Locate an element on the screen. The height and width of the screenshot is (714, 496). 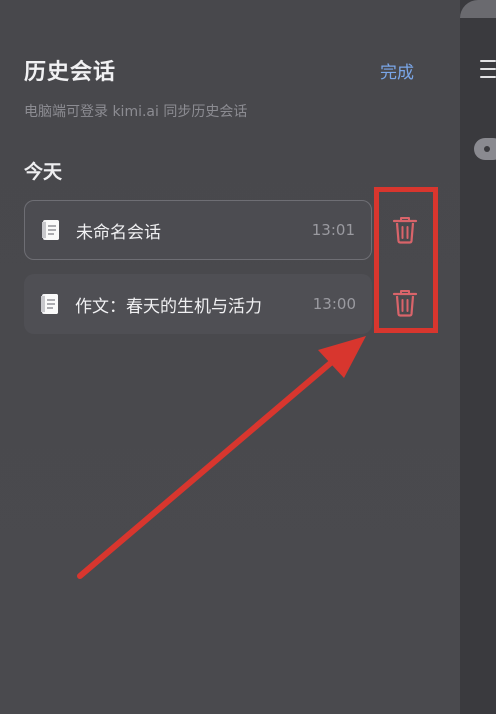
done-button: 完成 is located at coordinates (397, 70).